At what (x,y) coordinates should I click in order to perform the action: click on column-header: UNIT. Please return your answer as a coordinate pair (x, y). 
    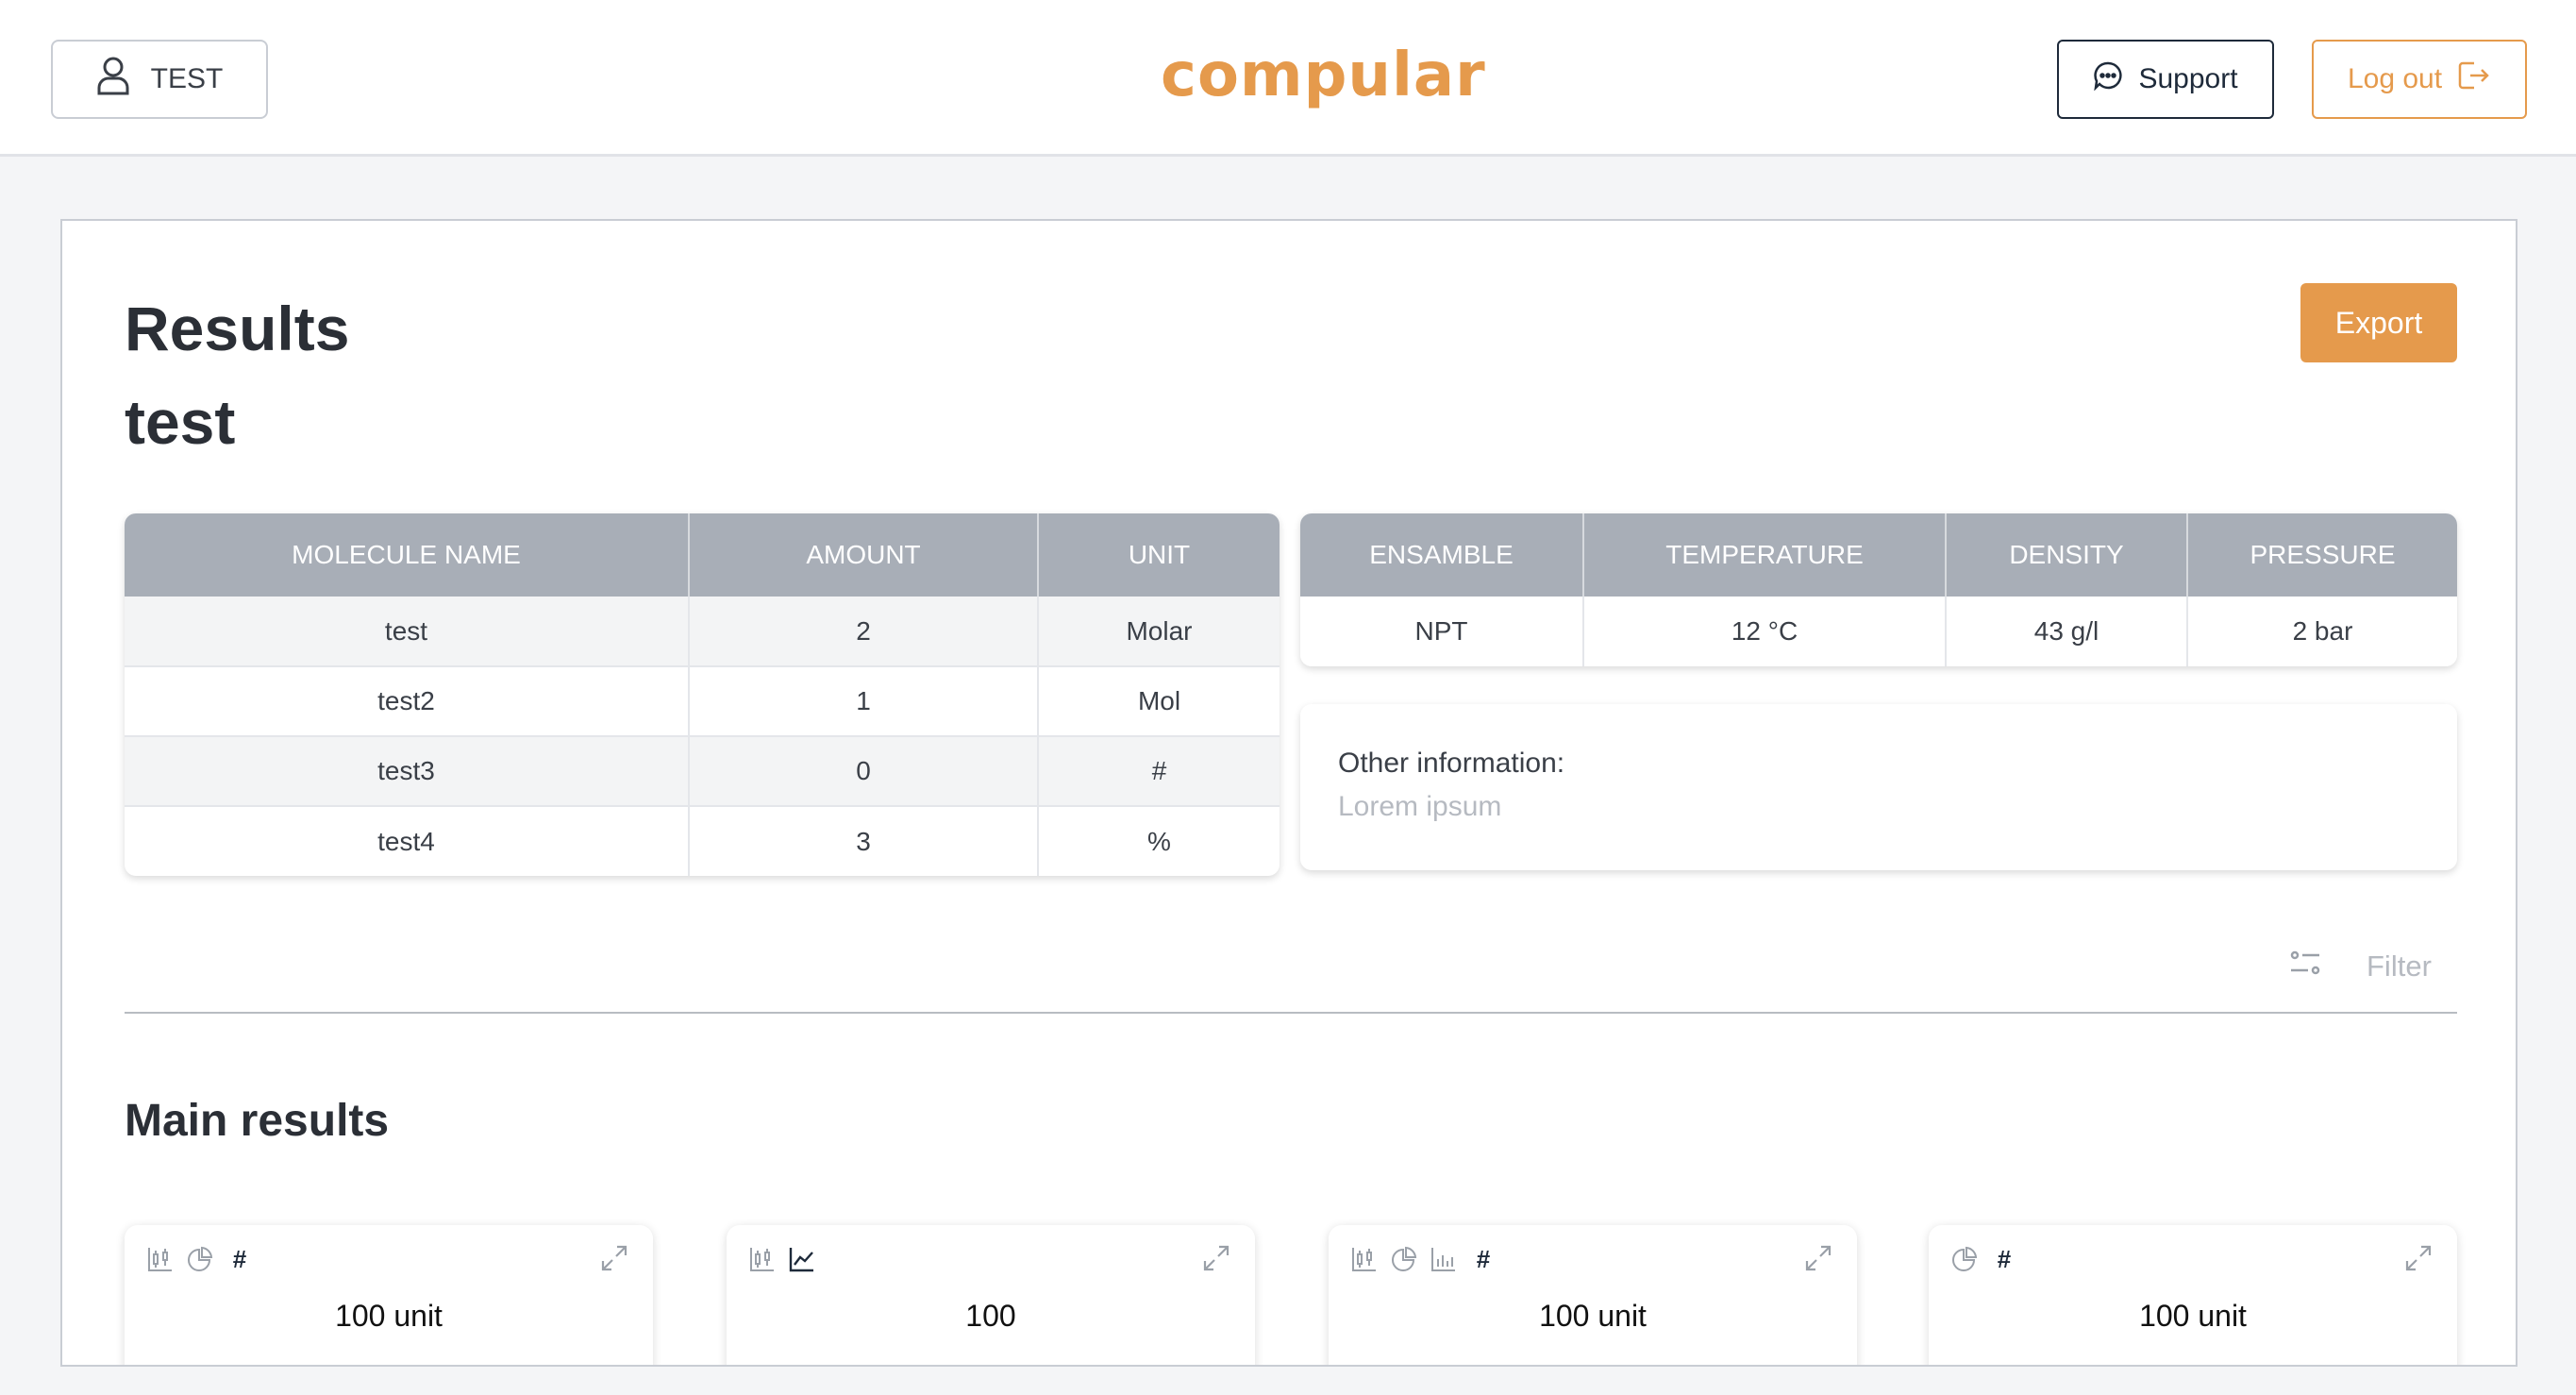
    Looking at the image, I should click on (1159, 555).